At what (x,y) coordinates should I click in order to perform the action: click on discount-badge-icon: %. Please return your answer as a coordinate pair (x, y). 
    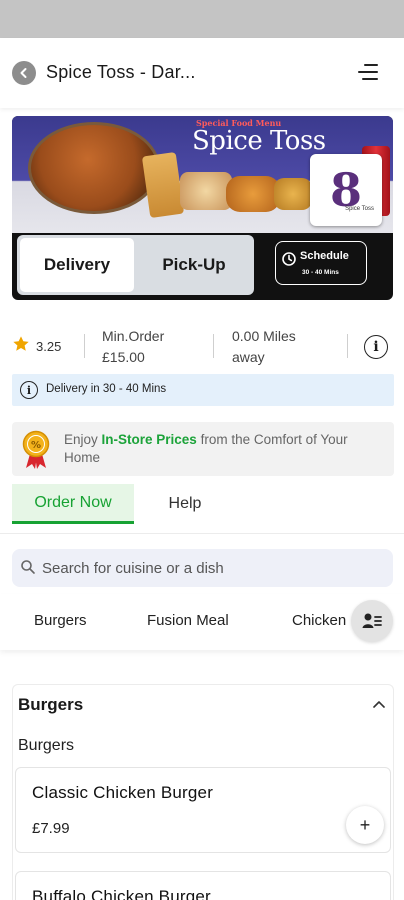
    Looking at the image, I should click on (36, 449).